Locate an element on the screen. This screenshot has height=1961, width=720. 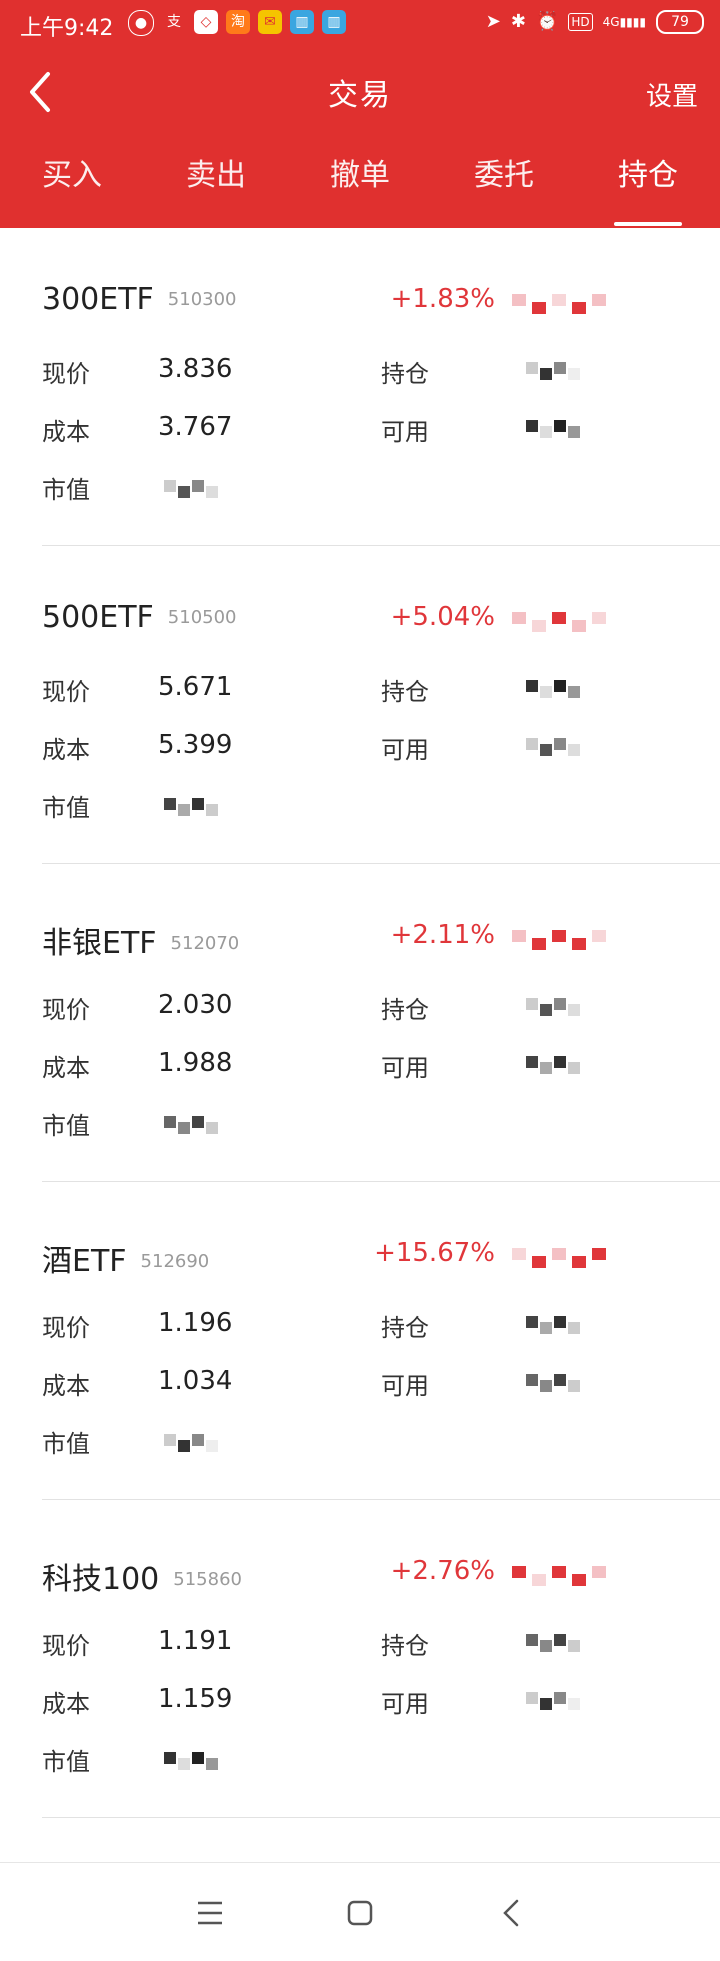
fund-name: 500ETF 510500 is located at coordinates (139, 617).